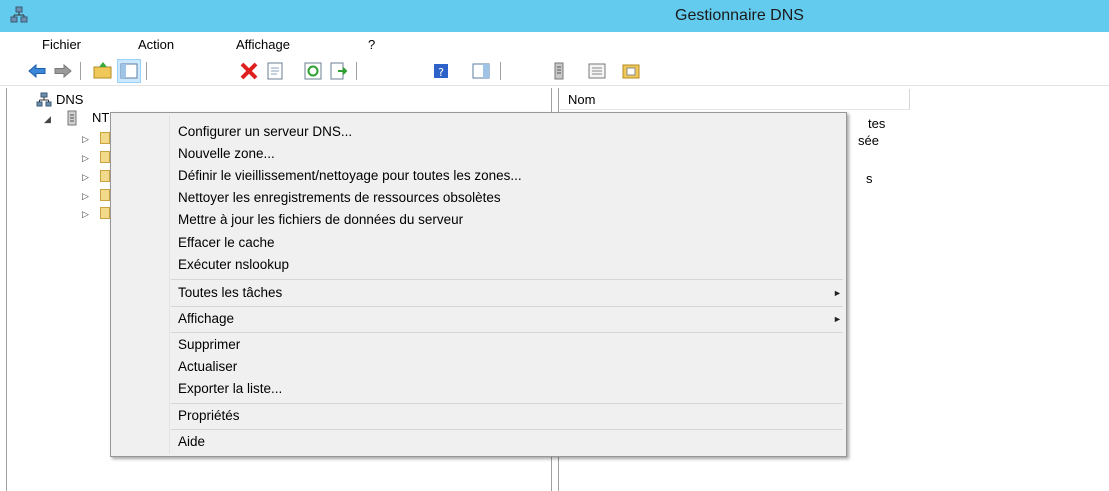  I want to click on list-item-fragment: tes, so click(877, 123).